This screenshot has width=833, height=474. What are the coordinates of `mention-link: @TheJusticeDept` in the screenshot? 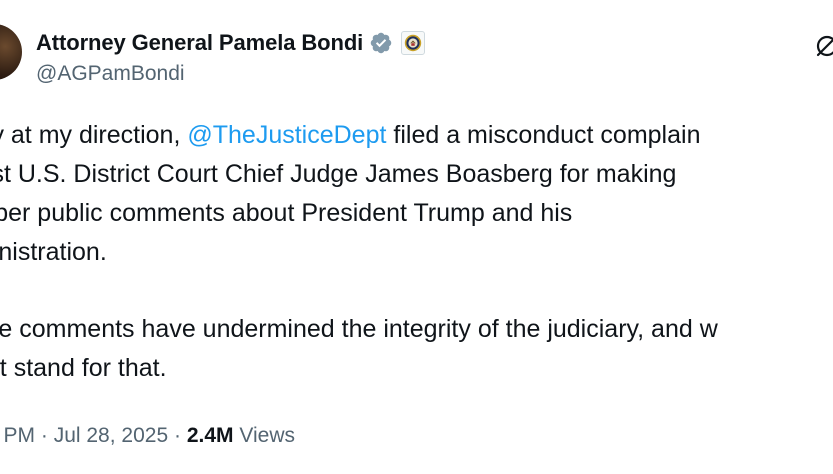 It's located at (286, 135).